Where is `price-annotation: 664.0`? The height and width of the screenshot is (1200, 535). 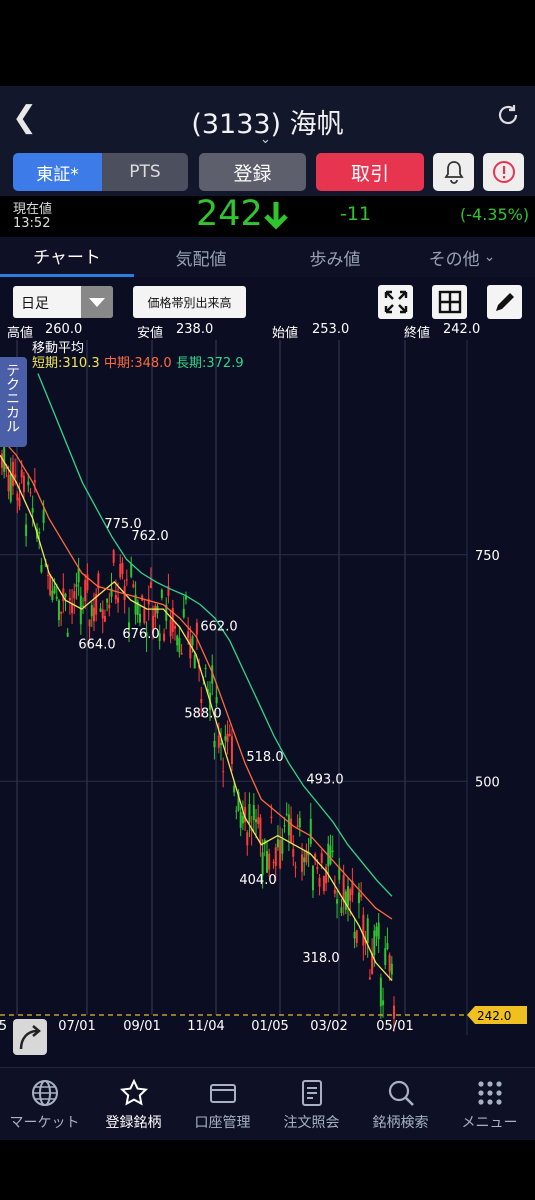
price-annotation: 664.0 is located at coordinates (96, 645).